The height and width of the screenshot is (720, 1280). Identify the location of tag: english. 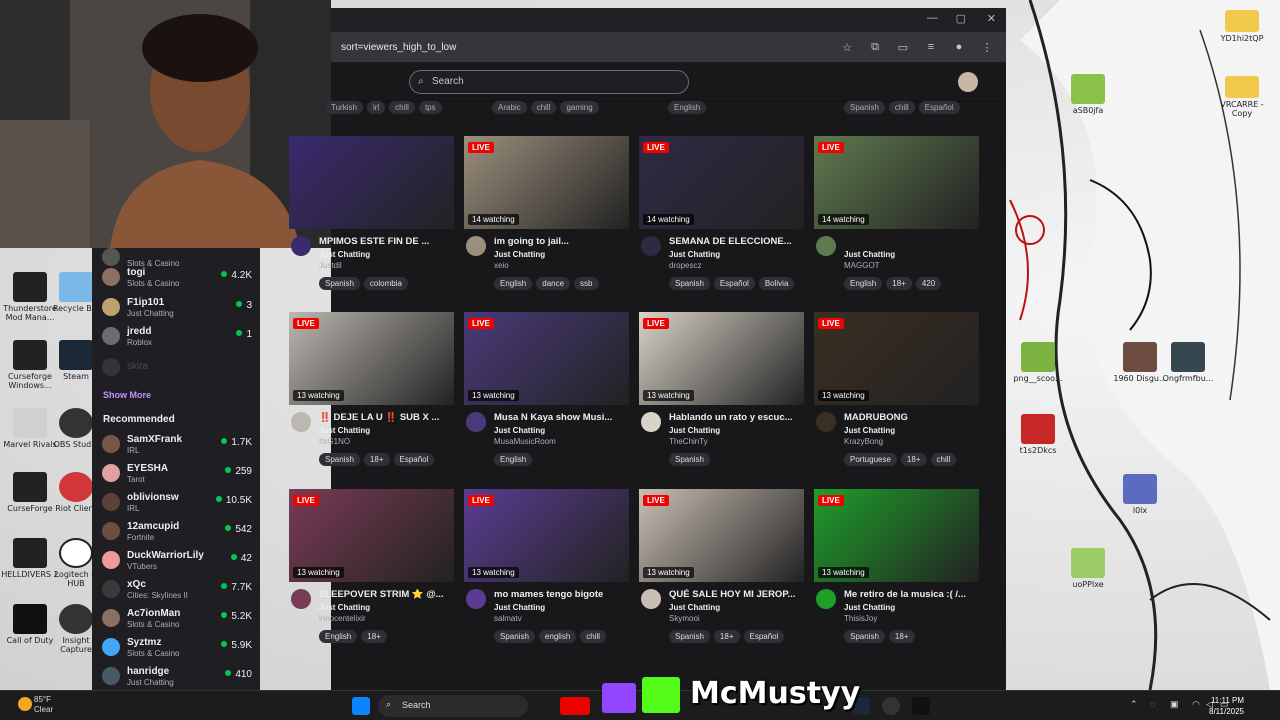
(557, 636).